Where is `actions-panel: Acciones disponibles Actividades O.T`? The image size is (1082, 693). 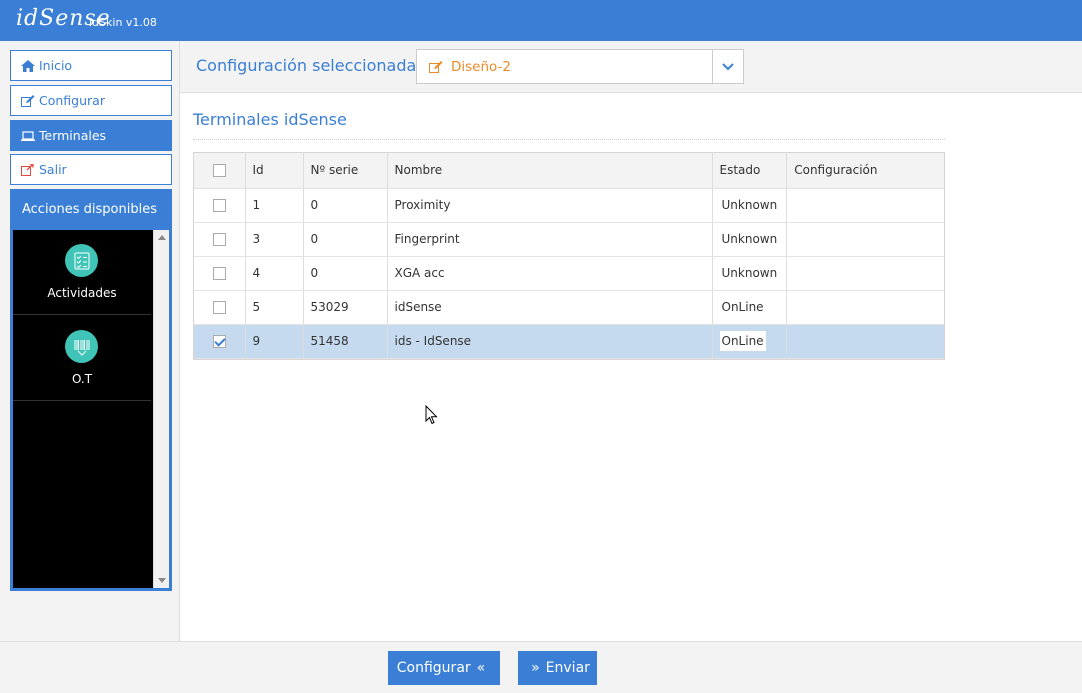
actions-panel: Acciones disponibles Actividades O.T is located at coordinates (91, 390).